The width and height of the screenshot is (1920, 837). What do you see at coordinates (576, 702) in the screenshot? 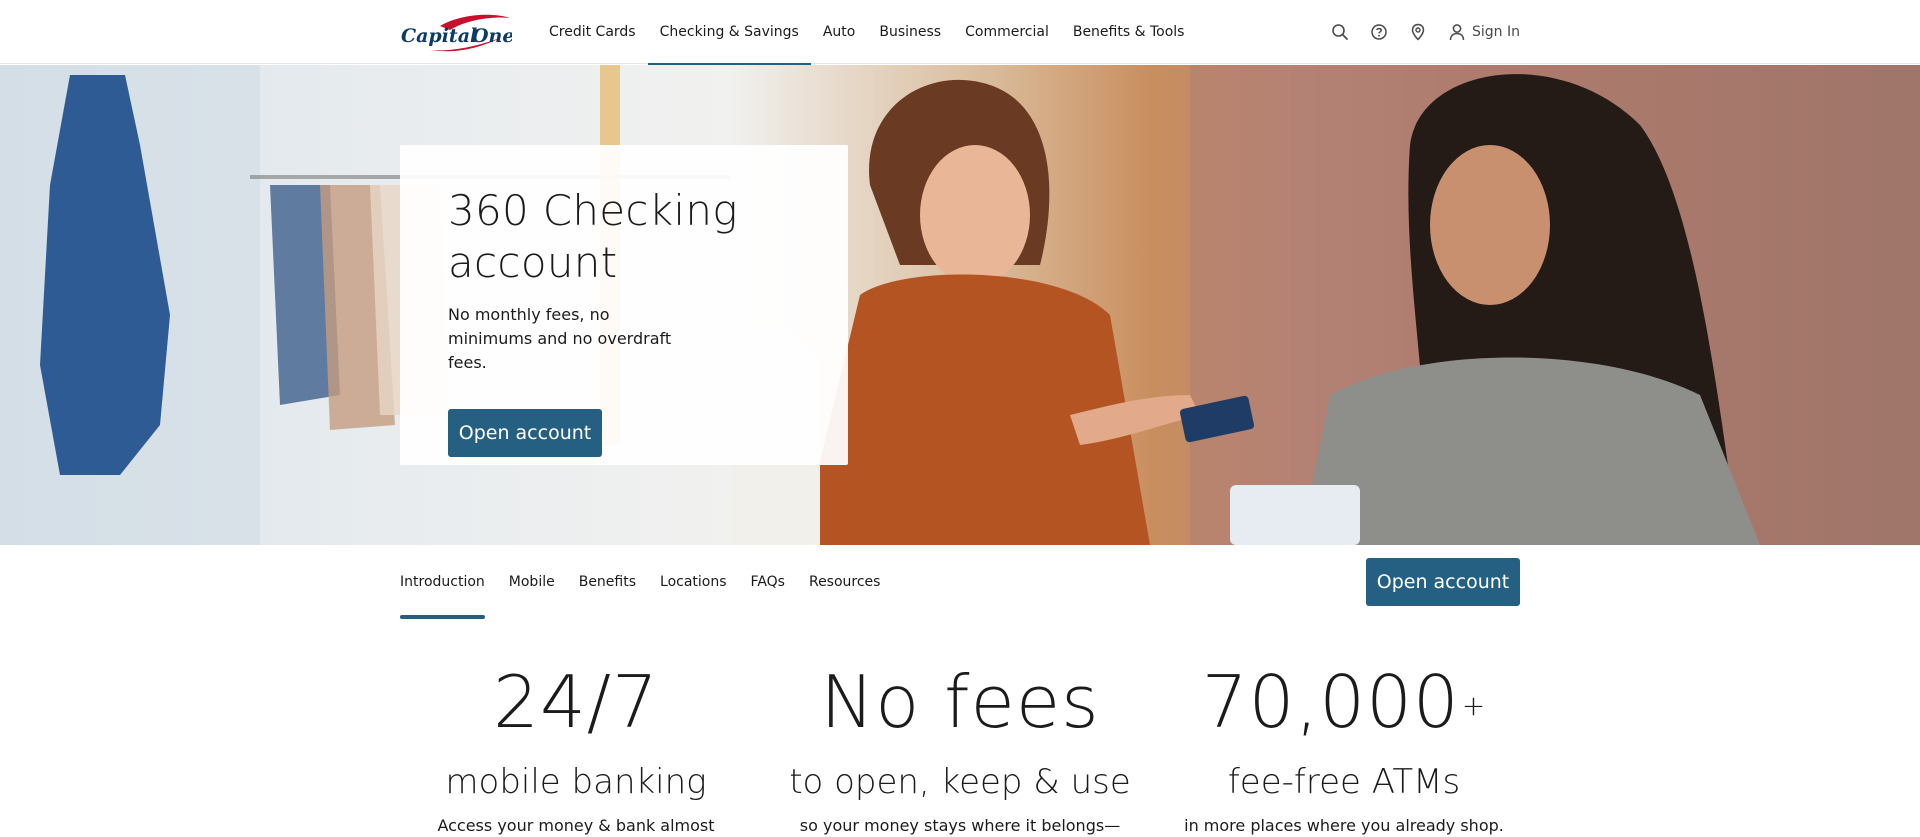
I see `feature-stat: 24/7` at bounding box center [576, 702].